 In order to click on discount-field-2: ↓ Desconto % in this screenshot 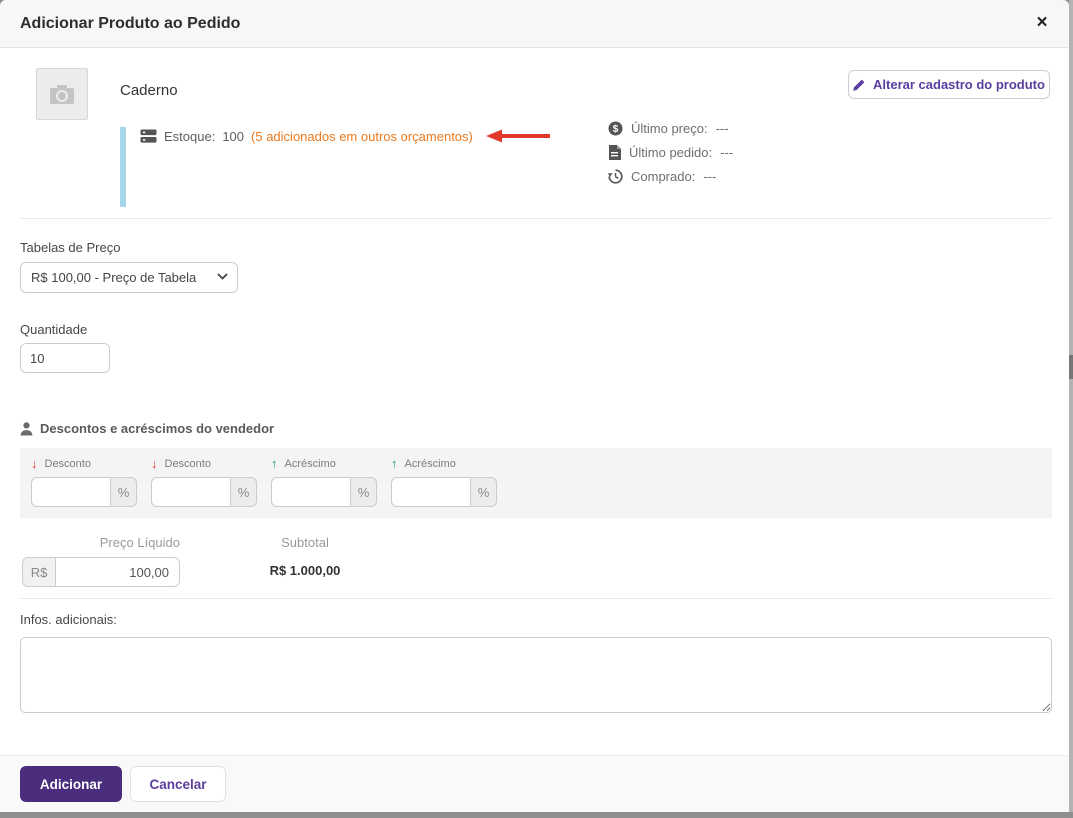, I will do `click(204, 482)`.